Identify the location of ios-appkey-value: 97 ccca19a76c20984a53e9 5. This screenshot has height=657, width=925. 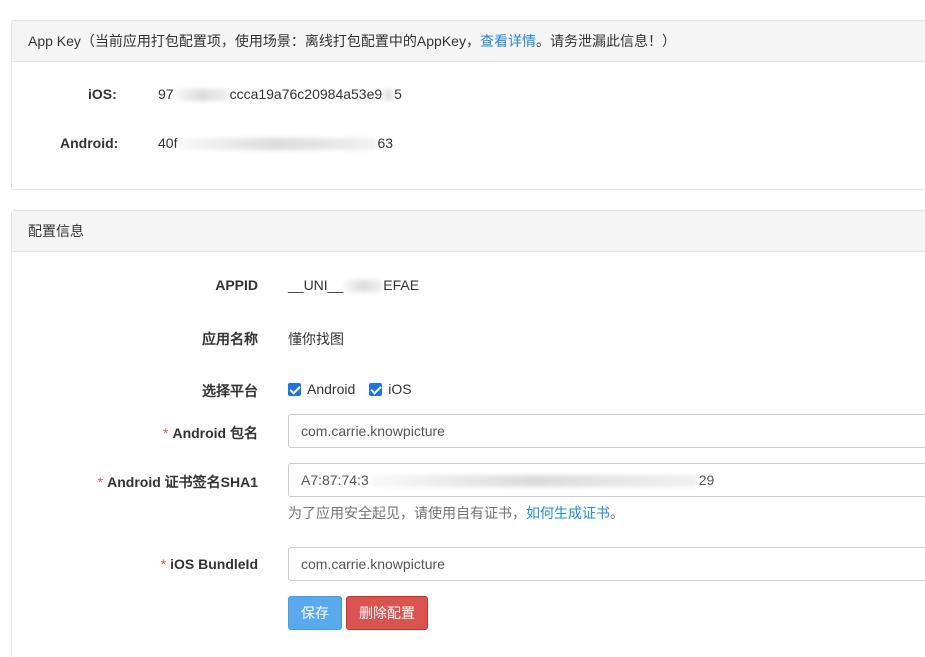
(280, 94).